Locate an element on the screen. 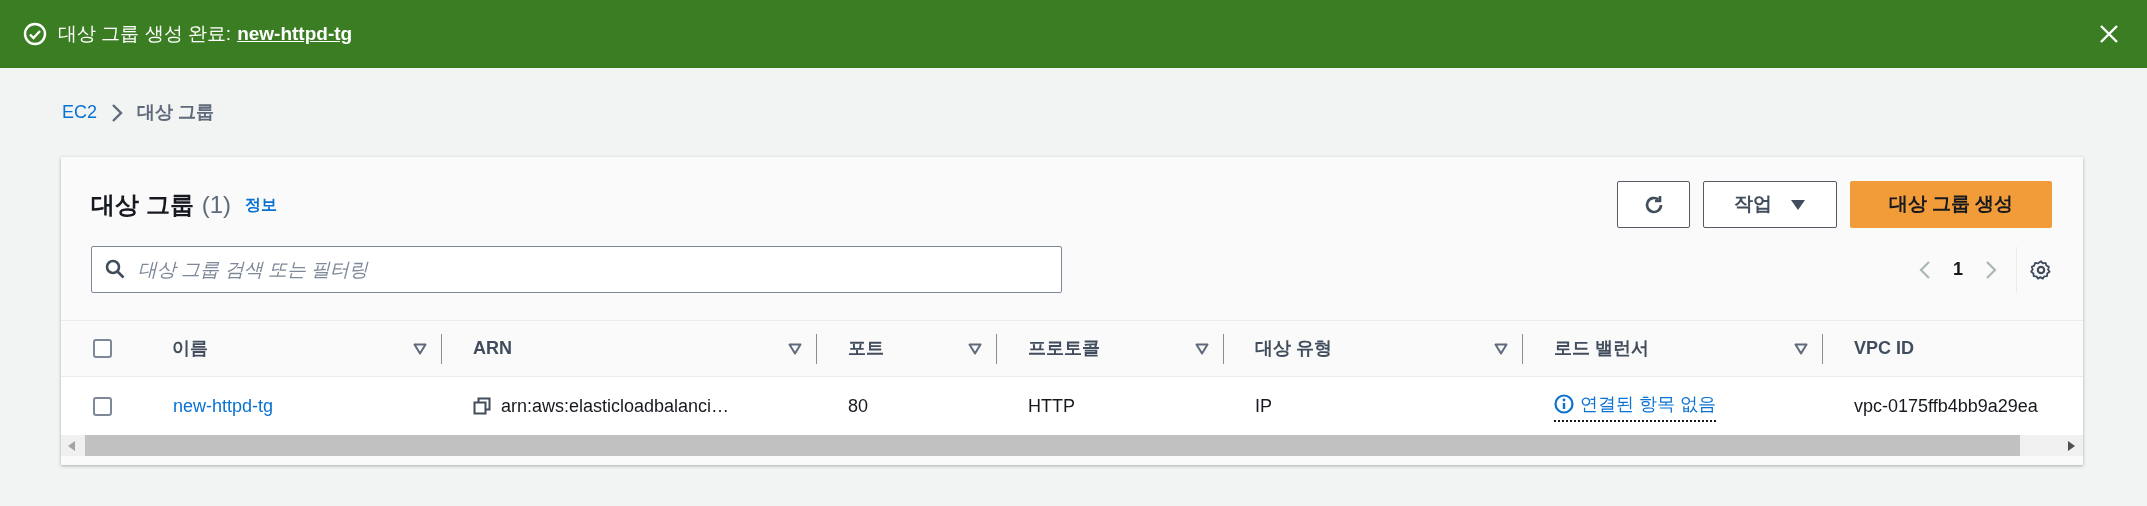 This screenshot has width=2147, height=506. card-title: 대상 그룹 is located at coordinates (142, 204).